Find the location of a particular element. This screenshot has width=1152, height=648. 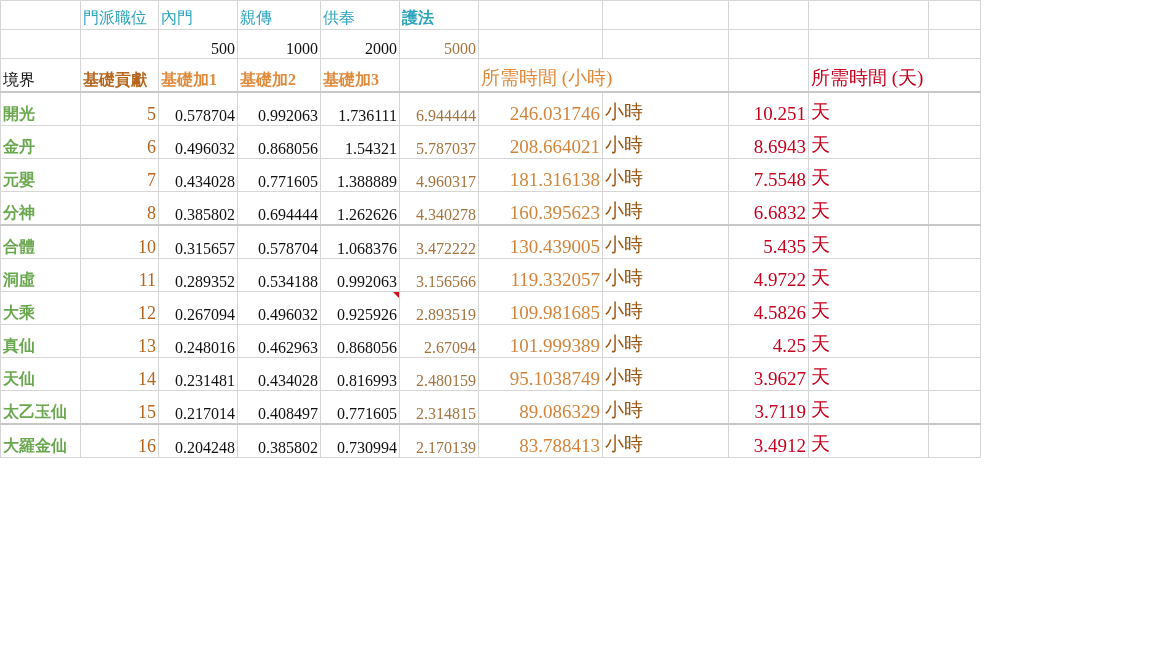

table-cell: 分神 is located at coordinates (40, 208).